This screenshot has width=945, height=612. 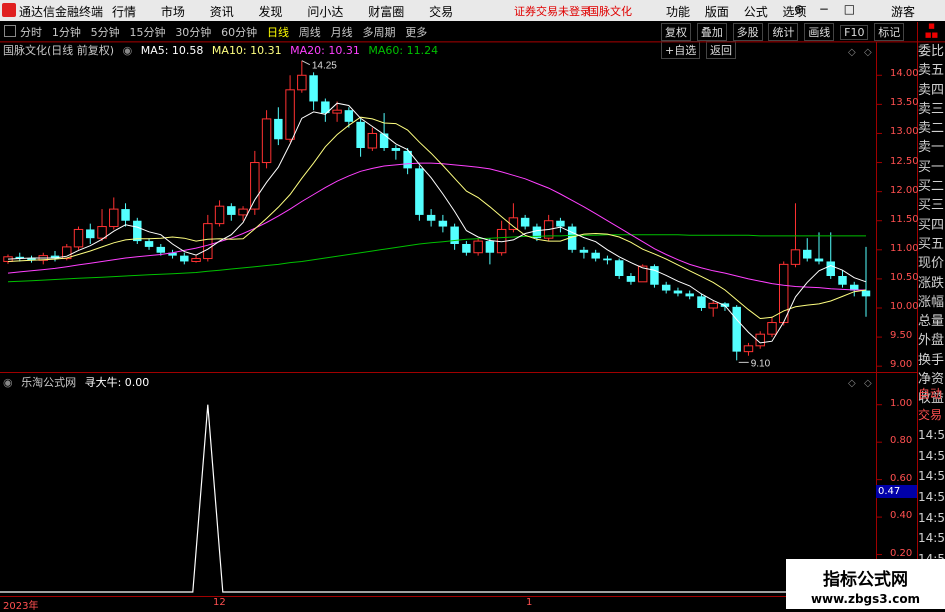 What do you see at coordinates (931, 322) in the screenshot?
I see `sidebar-item: 总量` at bounding box center [931, 322].